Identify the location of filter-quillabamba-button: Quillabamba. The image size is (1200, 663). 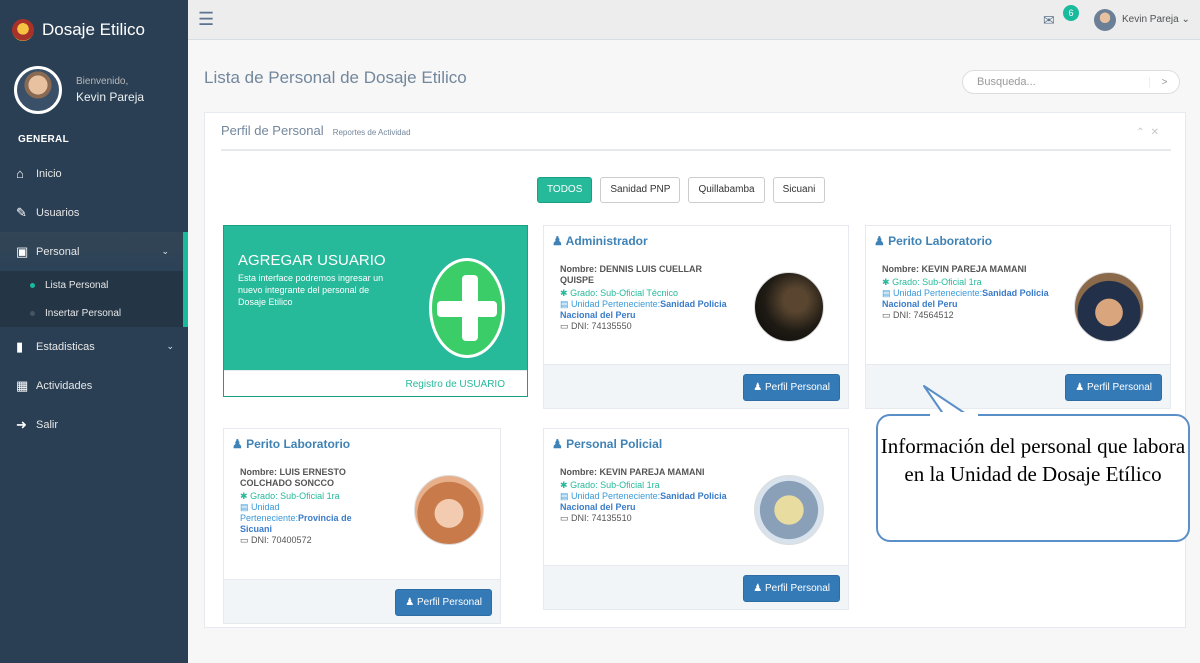
(726, 190).